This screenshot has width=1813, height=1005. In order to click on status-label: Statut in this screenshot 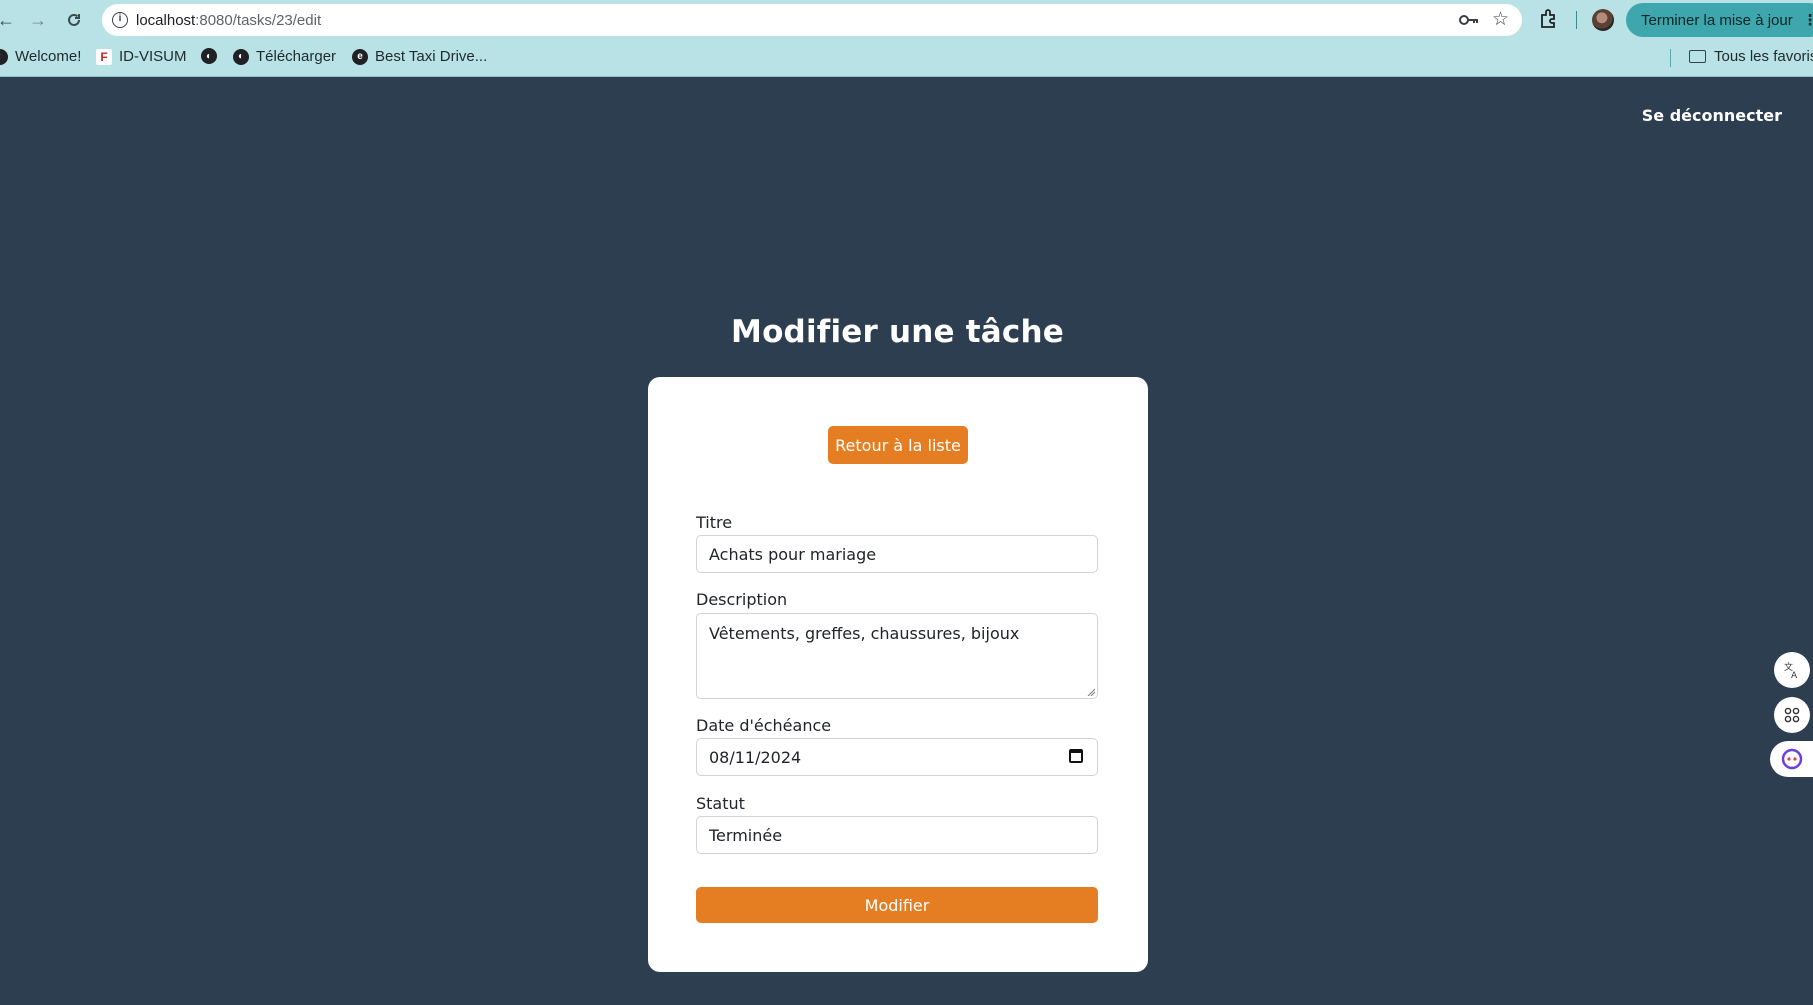, I will do `click(720, 803)`.